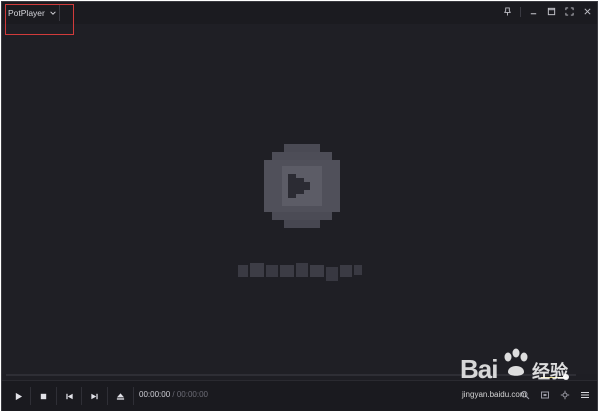 This screenshot has height=413, width=600. I want to click on minimize-button, so click(533, 11).